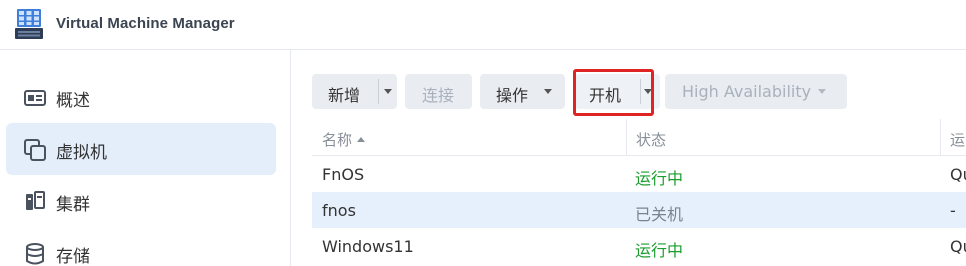  I want to click on cluster-icon, so click(35, 200).